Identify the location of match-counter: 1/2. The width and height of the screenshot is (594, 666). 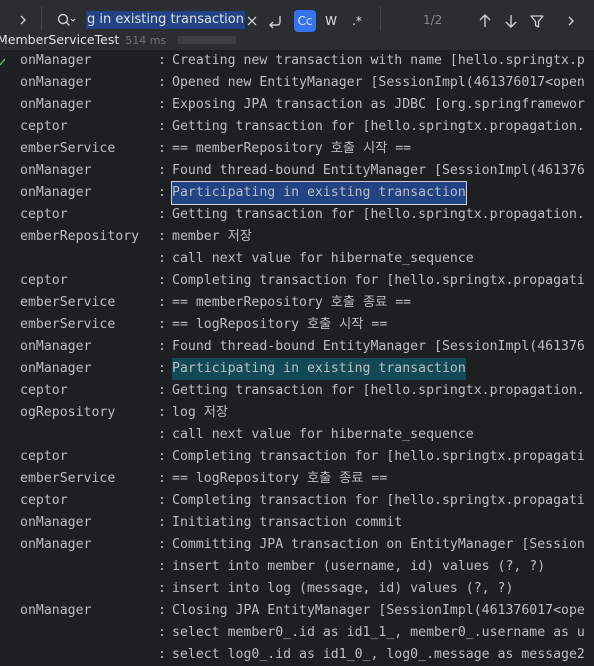
(433, 20).